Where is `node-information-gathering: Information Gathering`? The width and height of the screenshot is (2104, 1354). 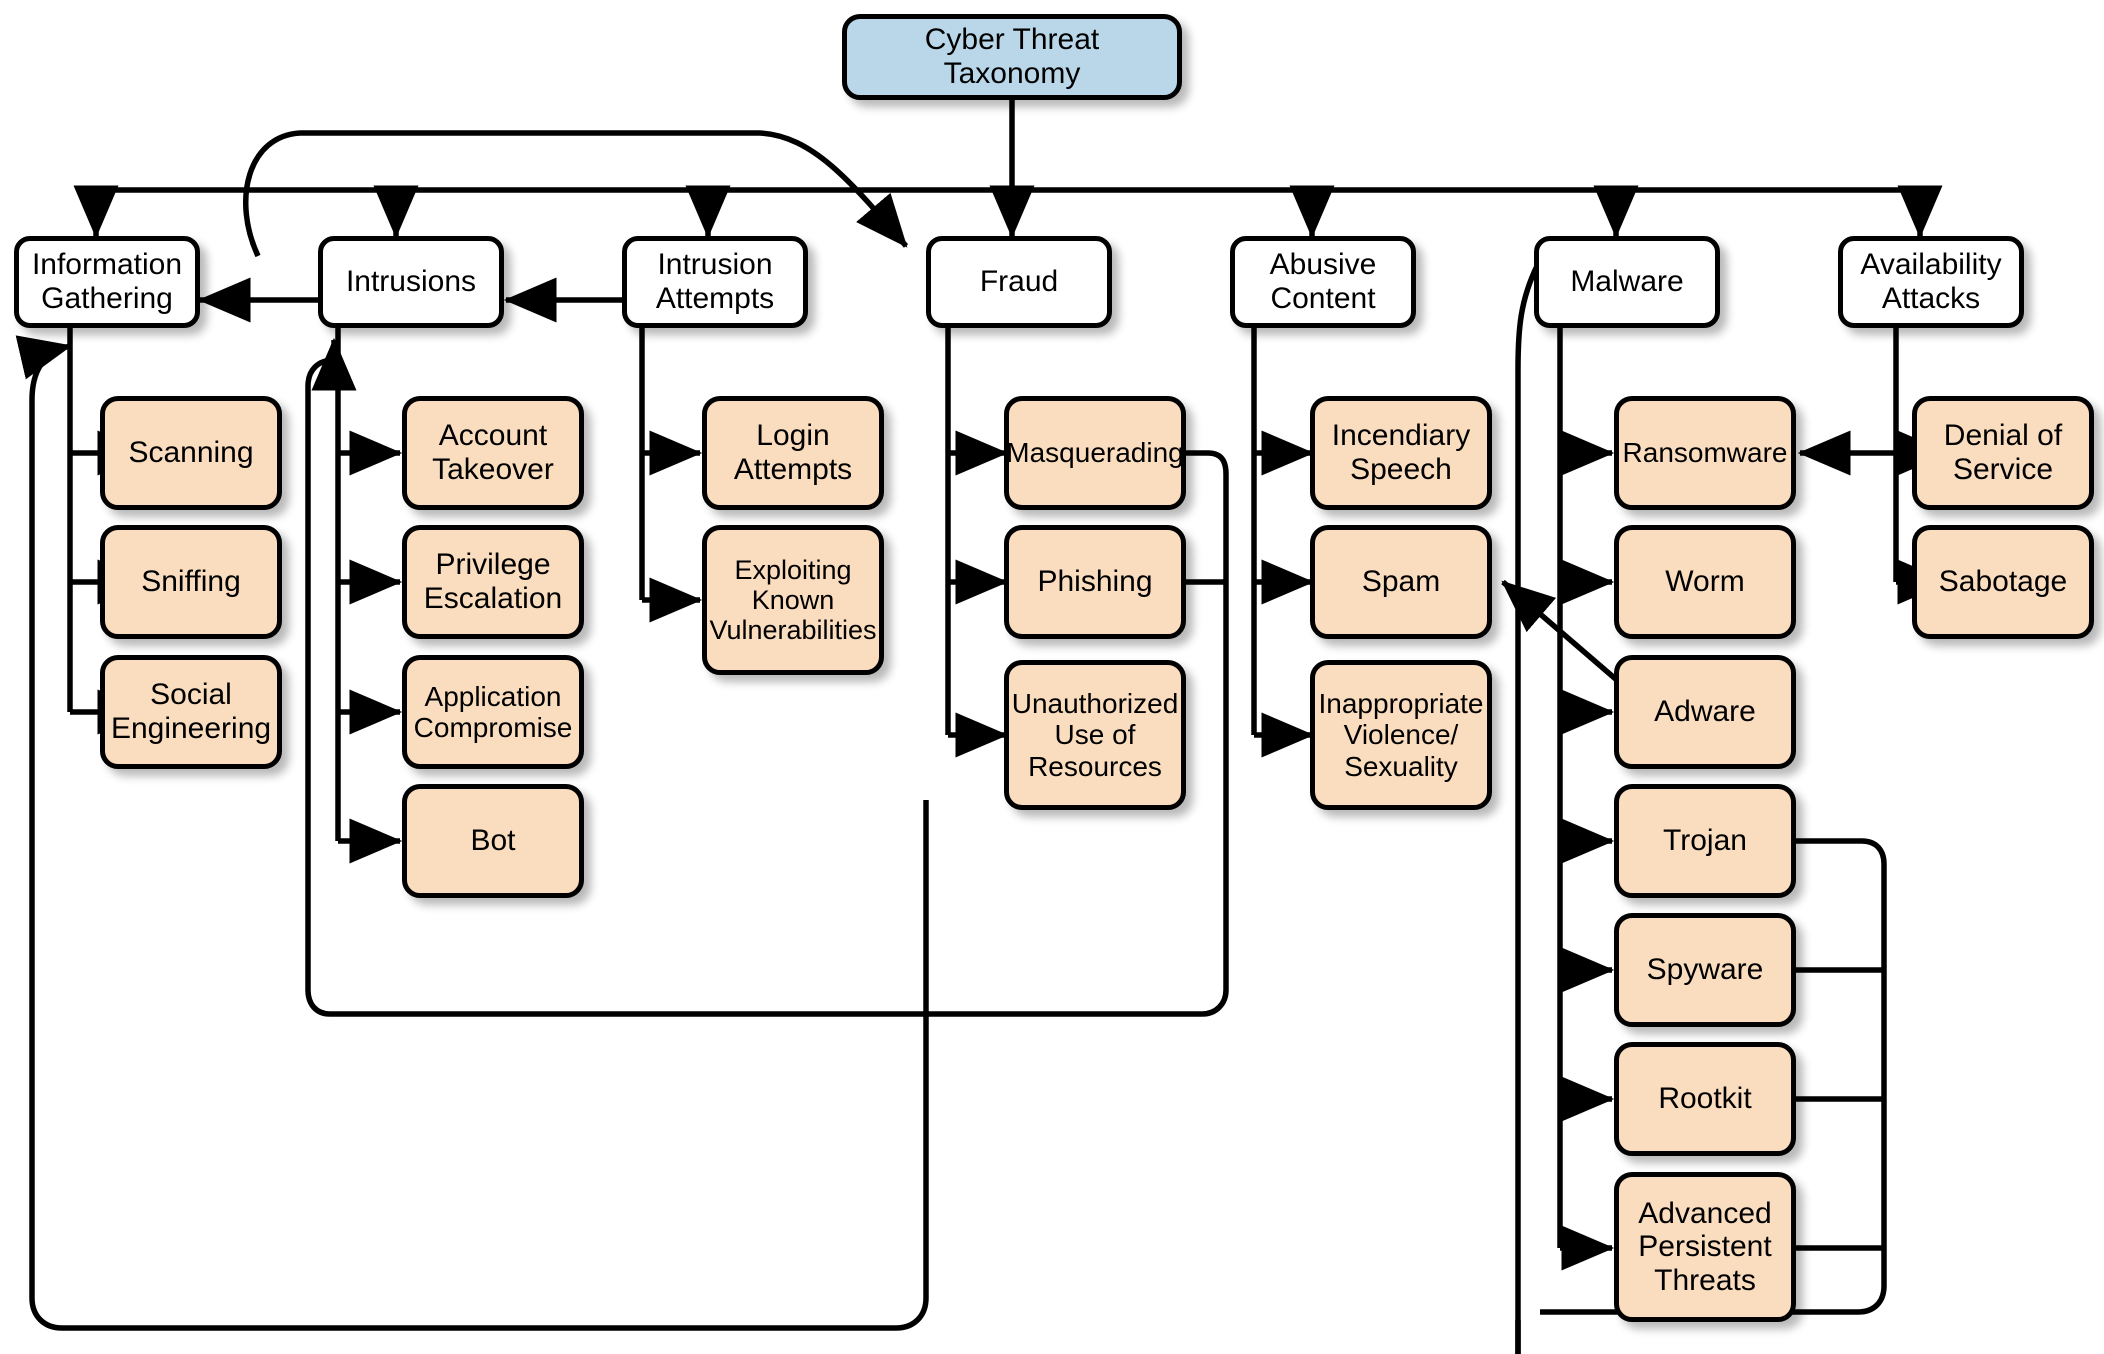
node-information-gathering: Information Gathering is located at coordinates (107, 282).